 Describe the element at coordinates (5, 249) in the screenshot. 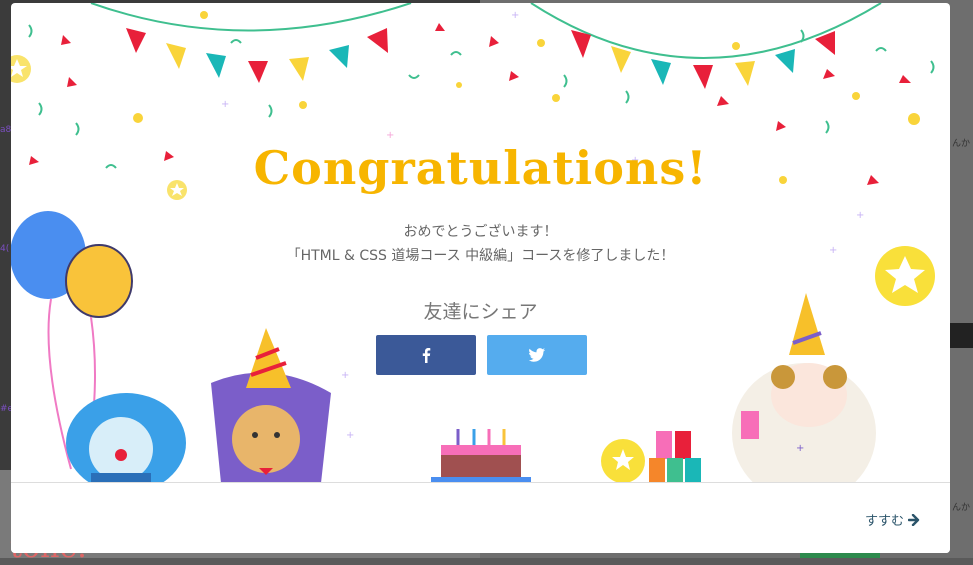

I see `background-side-text: 4(` at that location.